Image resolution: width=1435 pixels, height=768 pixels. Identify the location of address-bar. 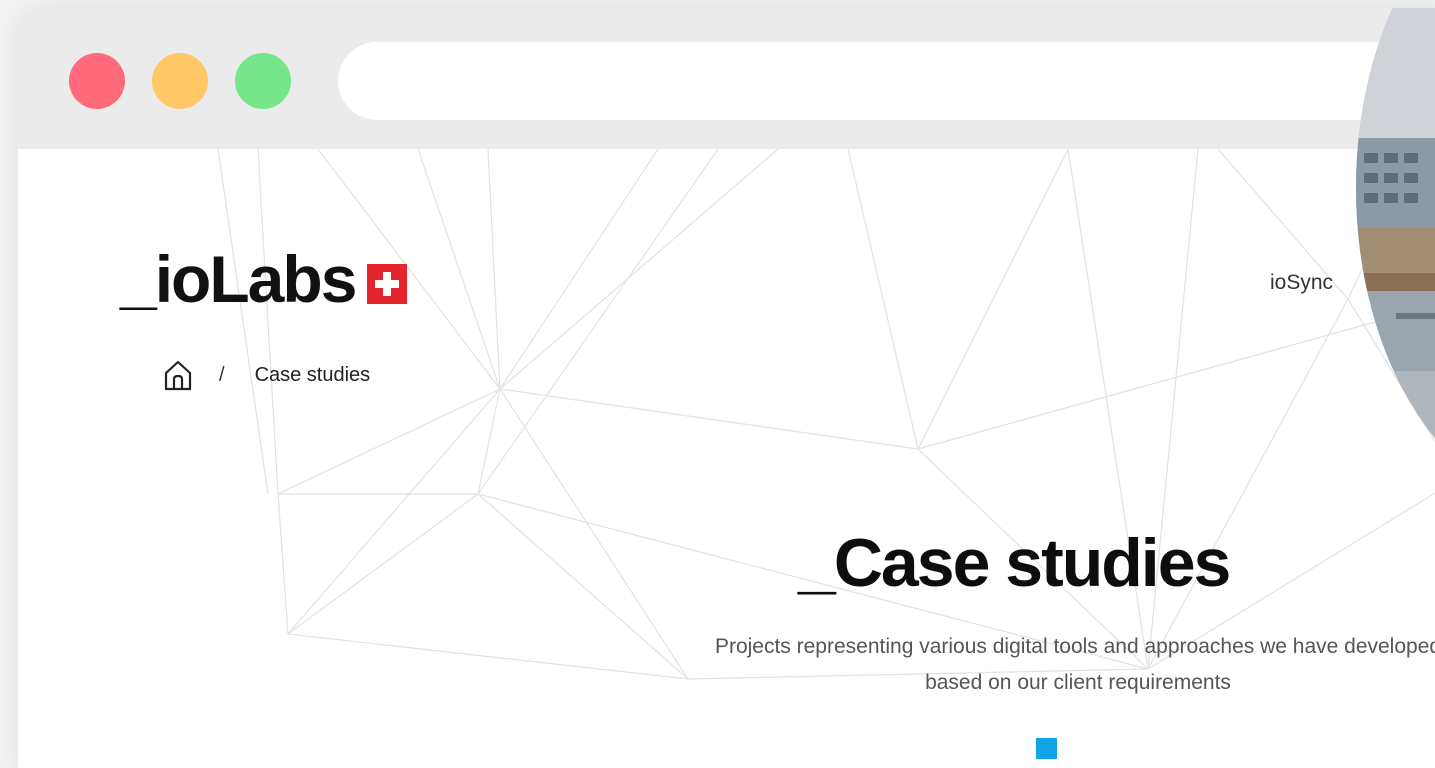
(886, 81).